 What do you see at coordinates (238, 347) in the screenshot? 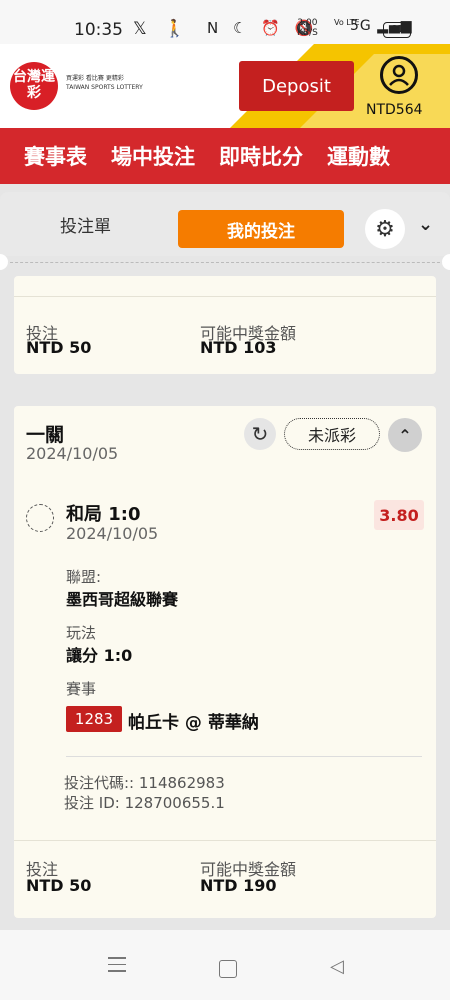
I see `payout-value: NTD 103` at bounding box center [238, 347].